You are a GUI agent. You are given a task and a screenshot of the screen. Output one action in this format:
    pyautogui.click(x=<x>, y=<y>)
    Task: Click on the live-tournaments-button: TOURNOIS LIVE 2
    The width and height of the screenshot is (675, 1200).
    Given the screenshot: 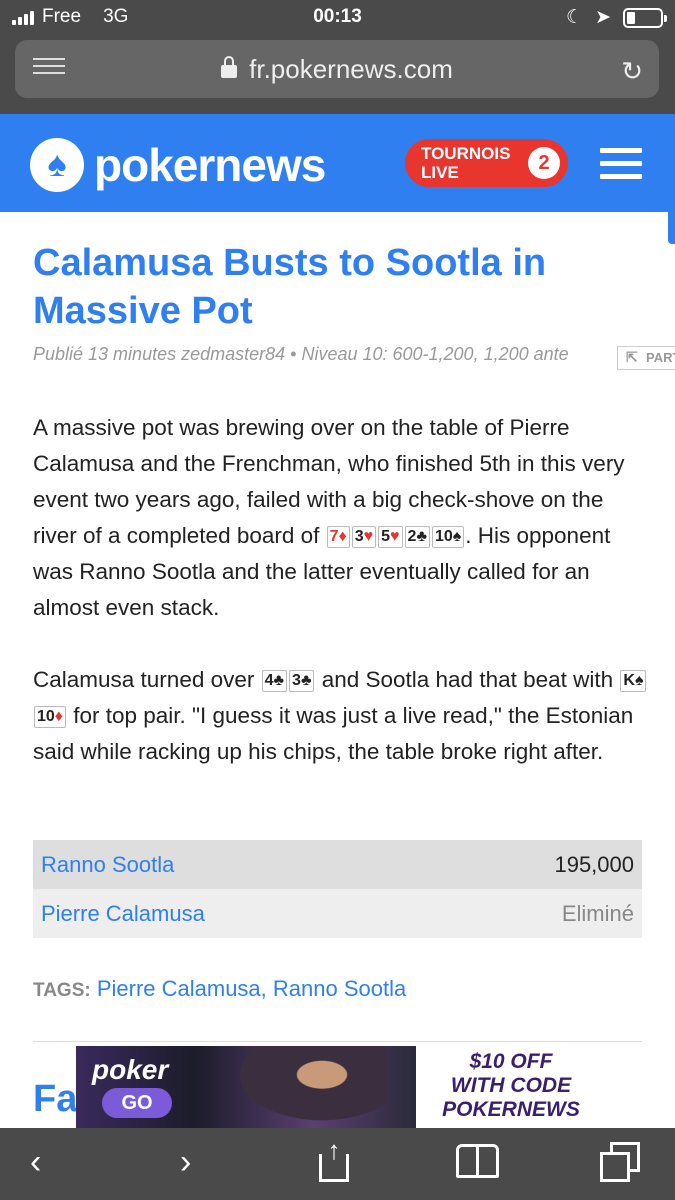 What is the action you would take?
    pyautogui.click(x=486, y=163)
    